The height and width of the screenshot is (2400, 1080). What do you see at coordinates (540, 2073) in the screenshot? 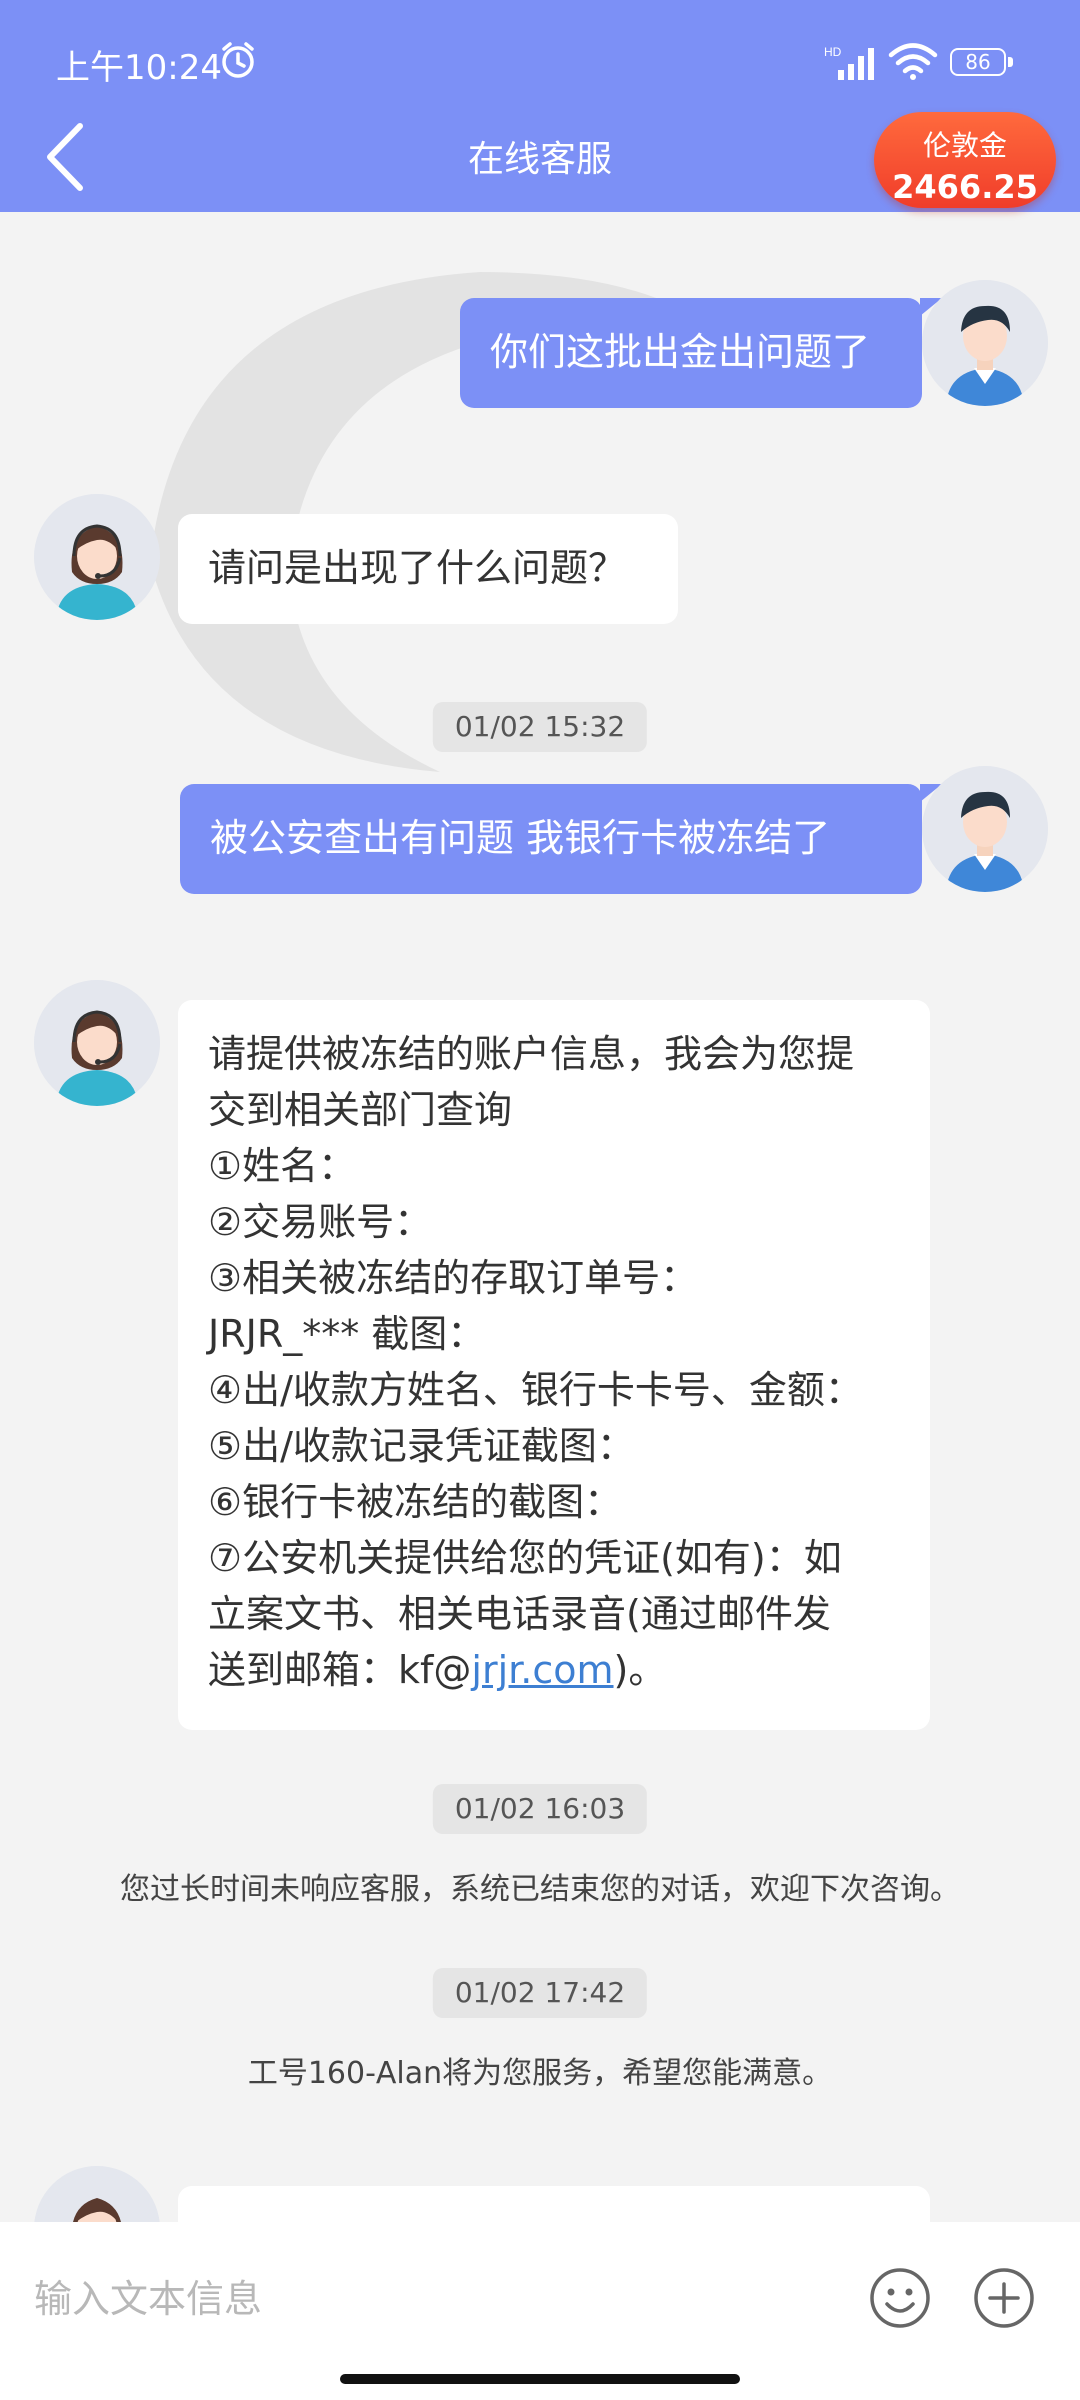
I see `system-message: 工号160-Alan将为您服务，希望您能满意。` at bounding box center [540, 2073].